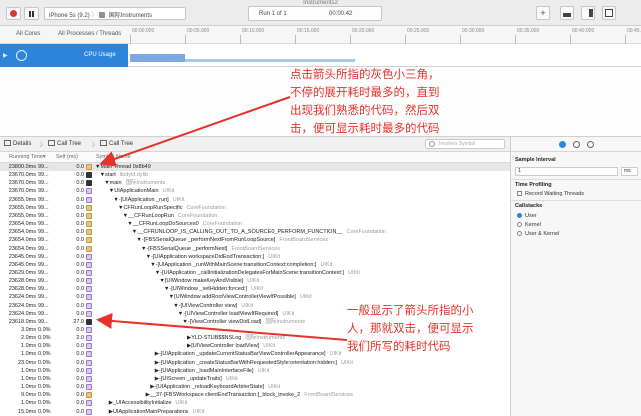 The height and width of the screenshot is (416, 641). I want to click on symbol-cell: ▶UIApplicationMainPreparations UIKit, so click(157, 412).